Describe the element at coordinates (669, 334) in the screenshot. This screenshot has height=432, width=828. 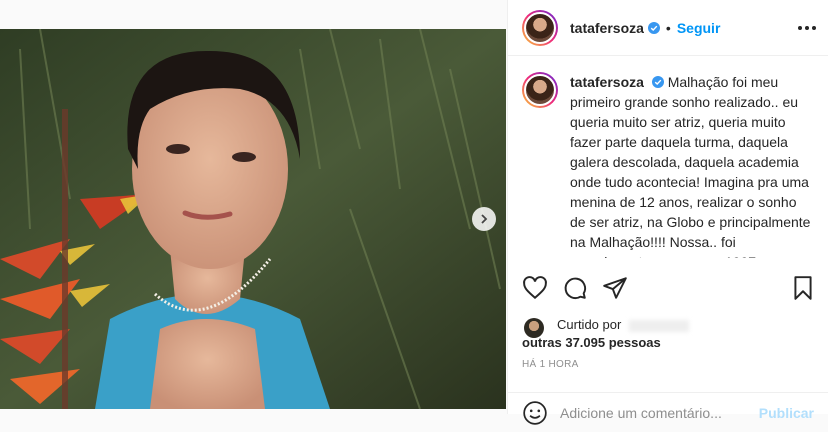
I see `likes-summary: Curtido por outras 37.095 pessoas` at that location.